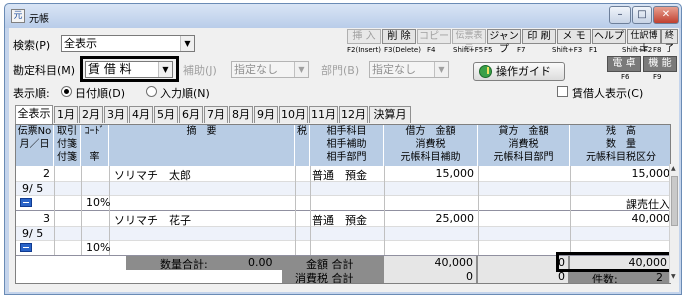 The height and width of the screenshot is (298, 688). What do you see at coordinates (128, 43) in the screenshot?
I see `search-select: 全表示 ▼` at bounding box center [128, 43].